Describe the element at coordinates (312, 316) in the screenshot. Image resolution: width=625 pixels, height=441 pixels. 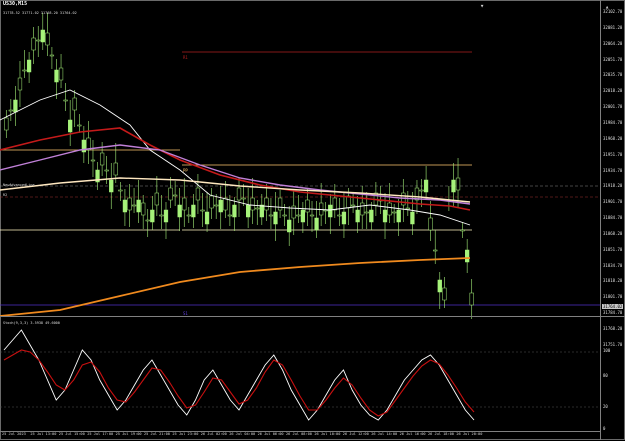
I see `pane-separator` at that location.